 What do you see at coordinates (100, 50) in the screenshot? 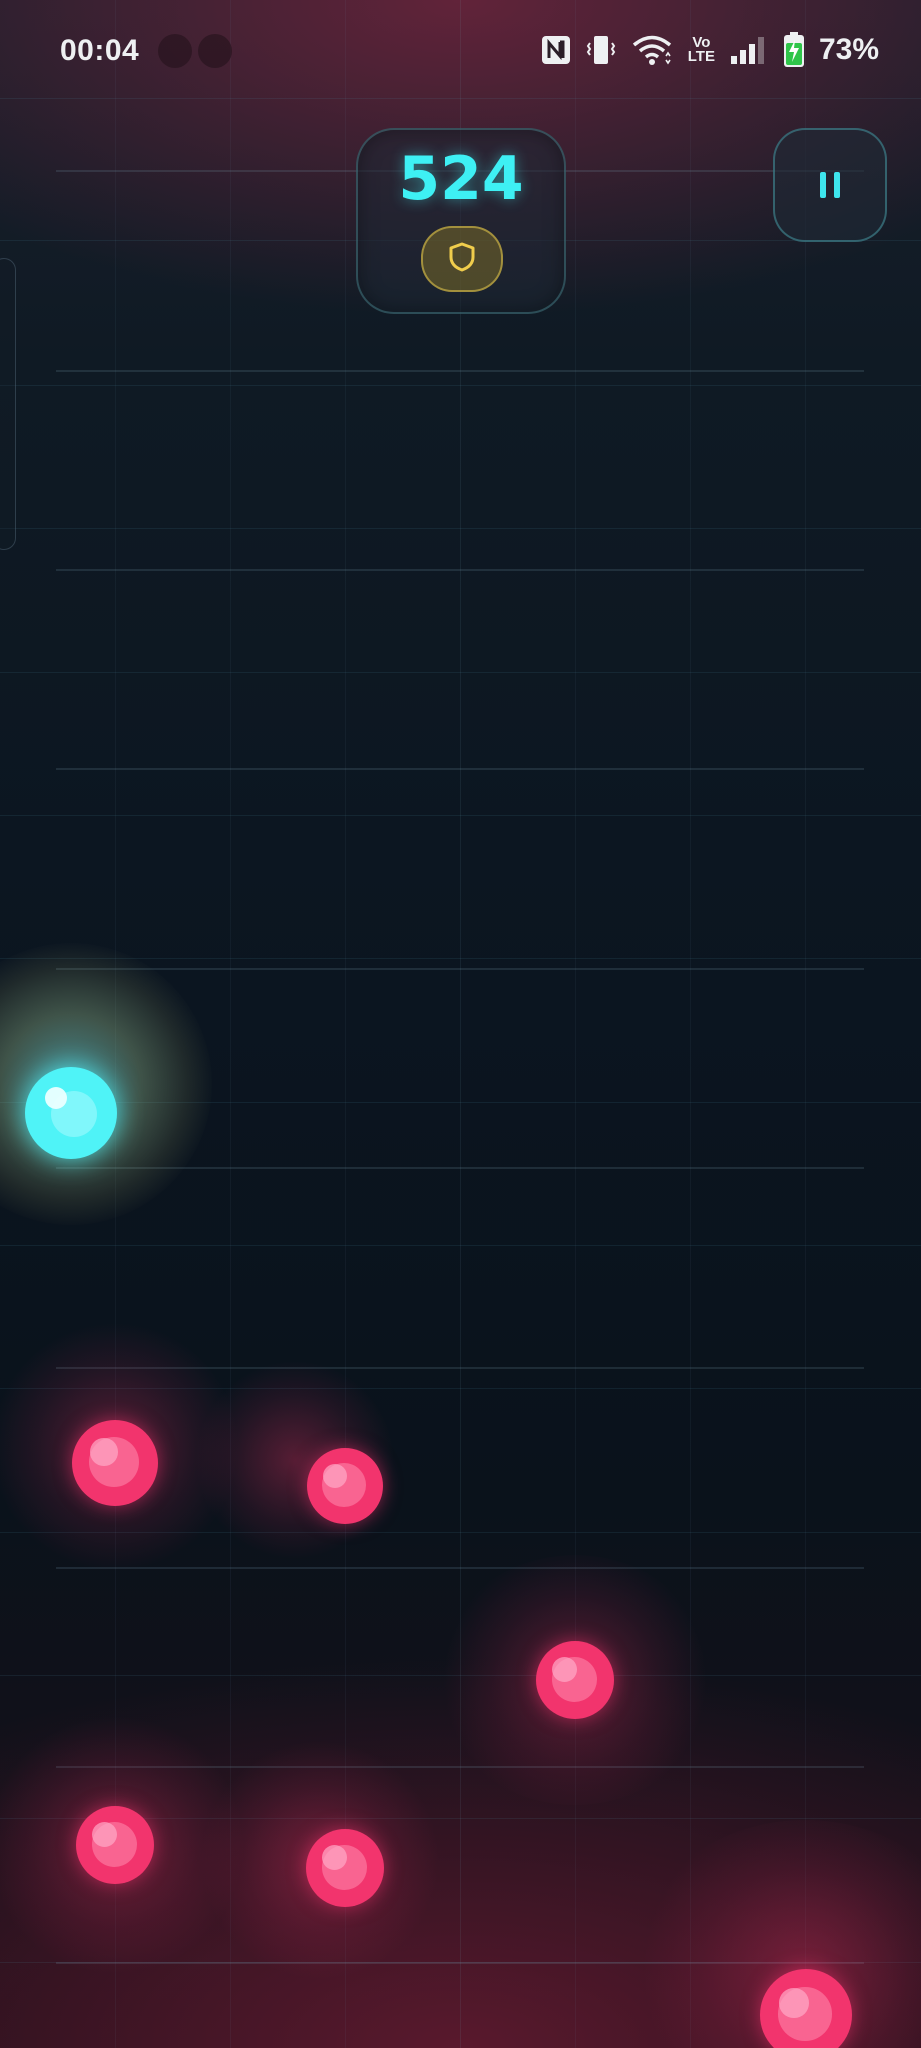
I see `status-time: 00:04` at bounding box center [100, 50].